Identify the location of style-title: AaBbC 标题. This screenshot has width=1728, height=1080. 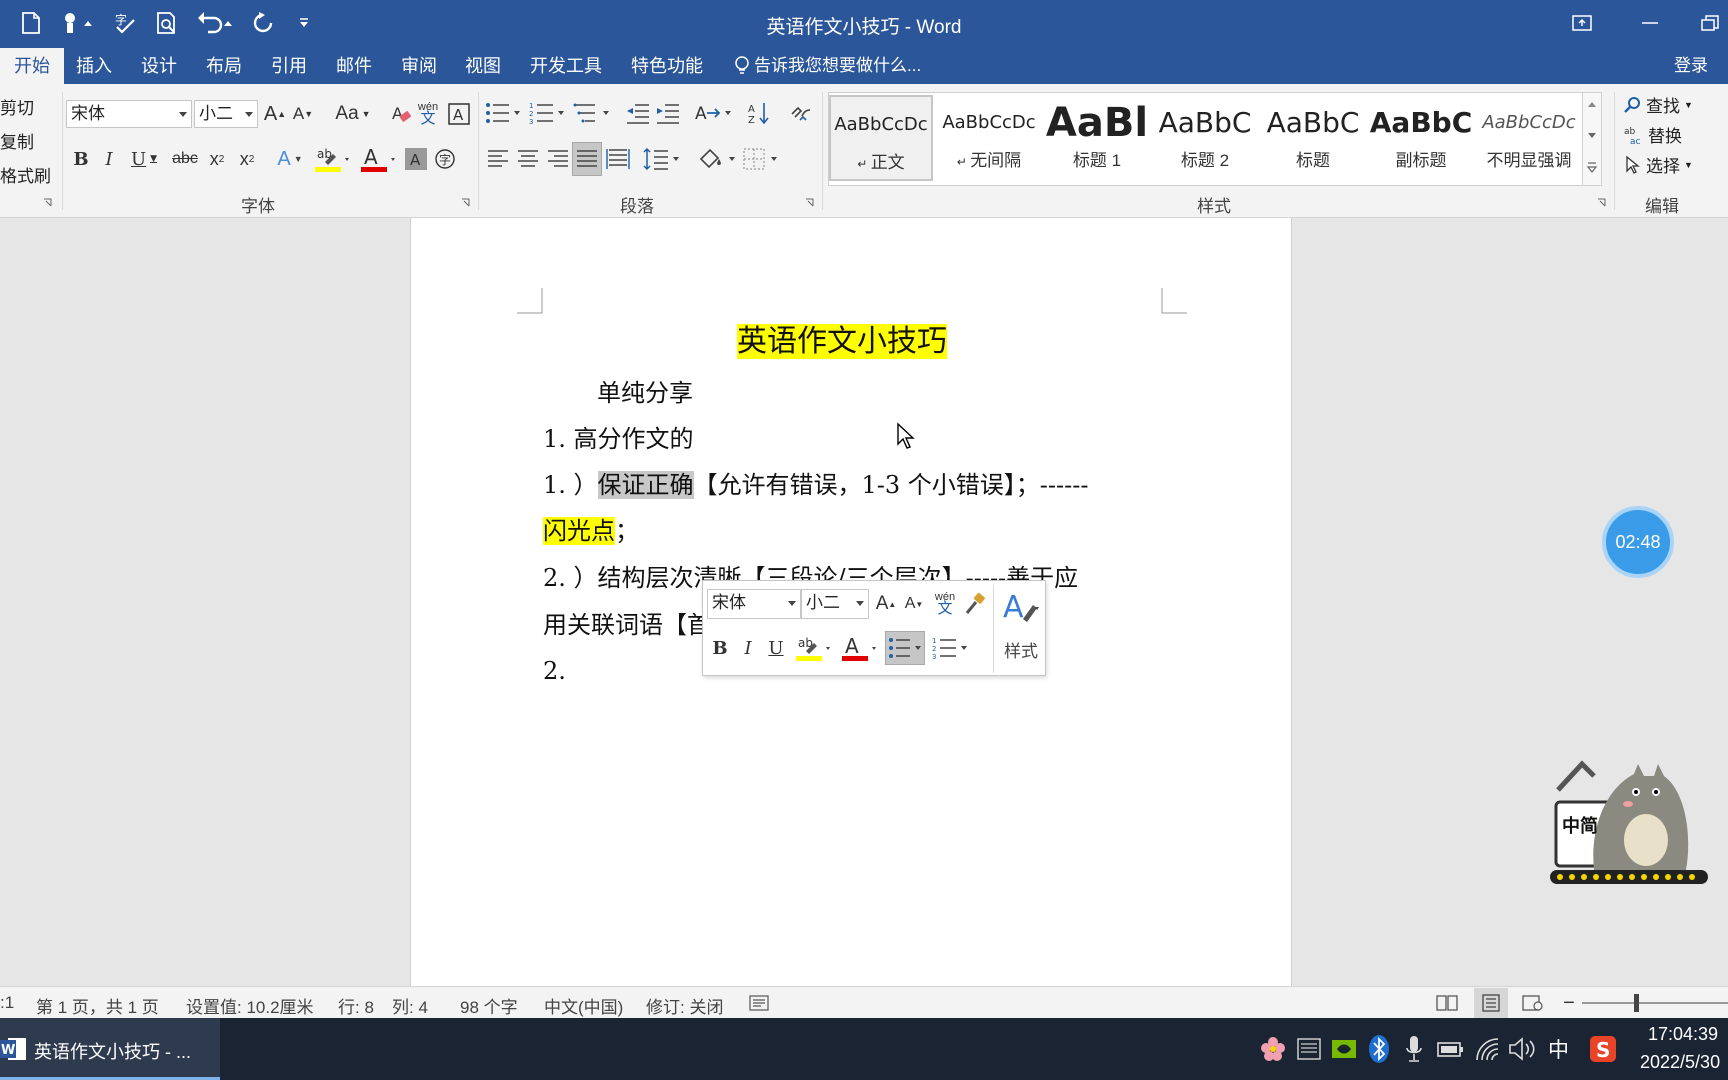
(1313, 138).